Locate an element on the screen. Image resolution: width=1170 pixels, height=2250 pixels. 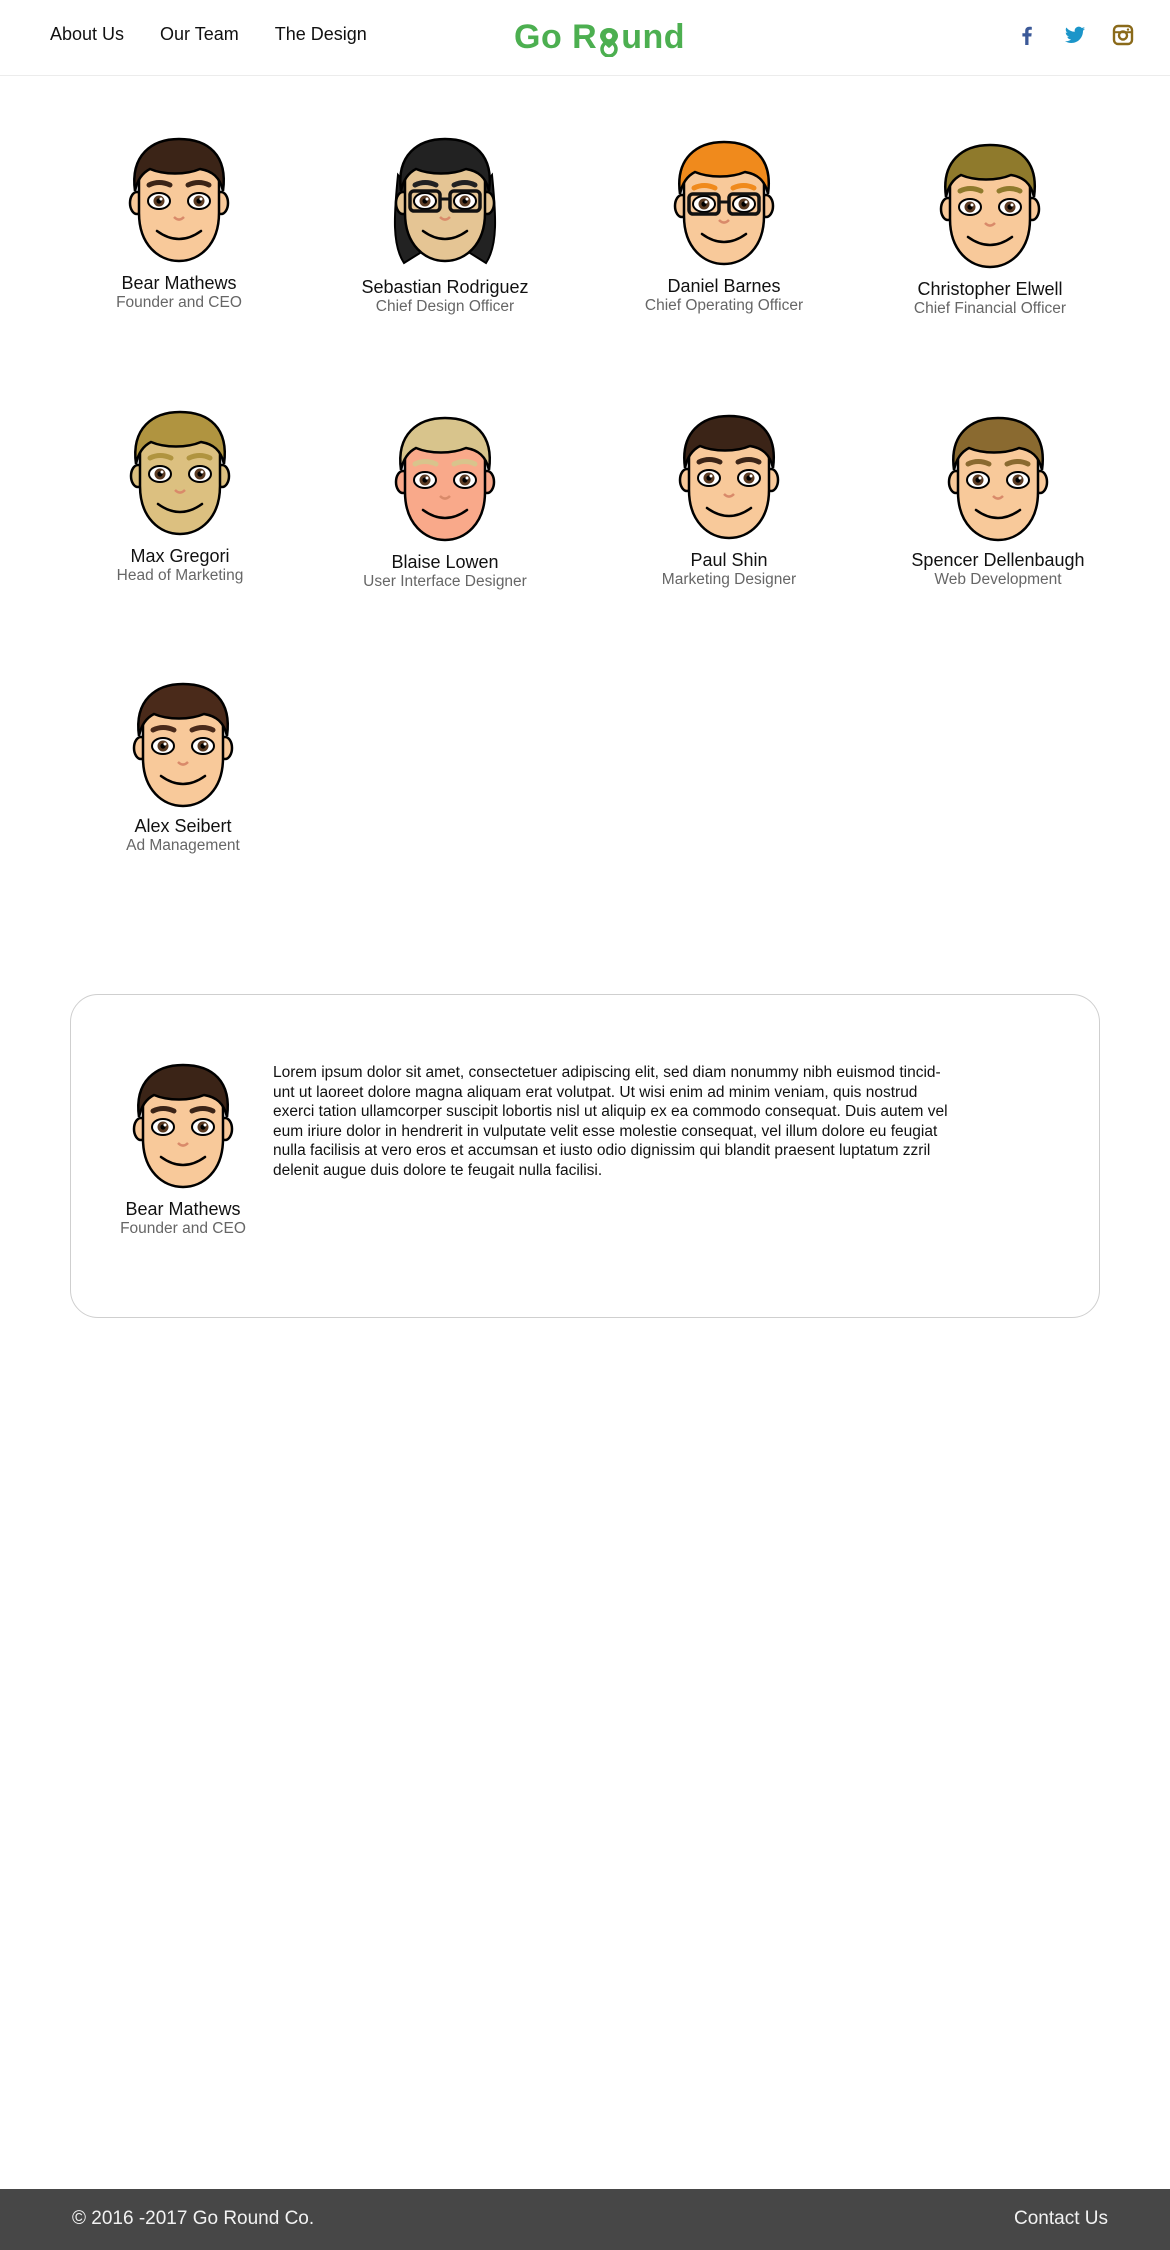
member-role: Web Development is located at coordinates (998, 579).